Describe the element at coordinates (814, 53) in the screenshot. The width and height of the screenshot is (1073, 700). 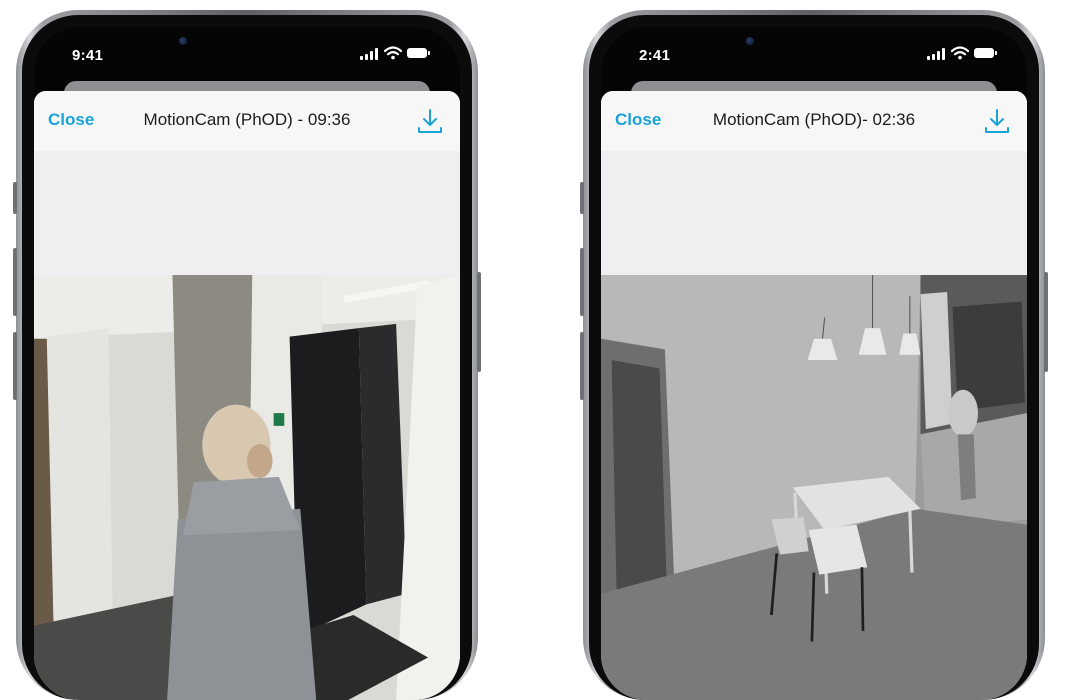
I see `status-bar: 2:41` at that location.